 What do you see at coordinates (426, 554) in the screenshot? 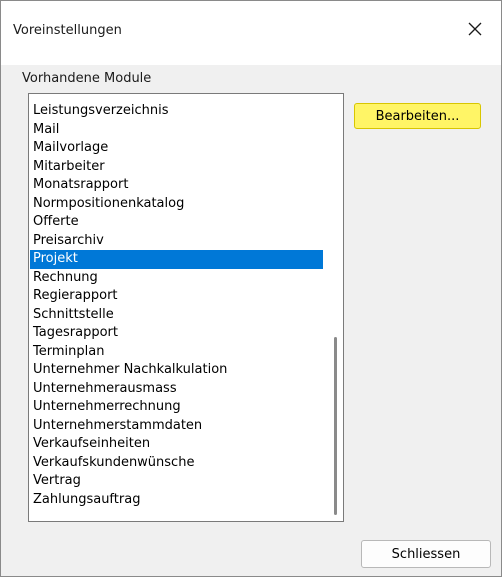
I see `close-button: Schliessen` at bounding box center [426, 554].